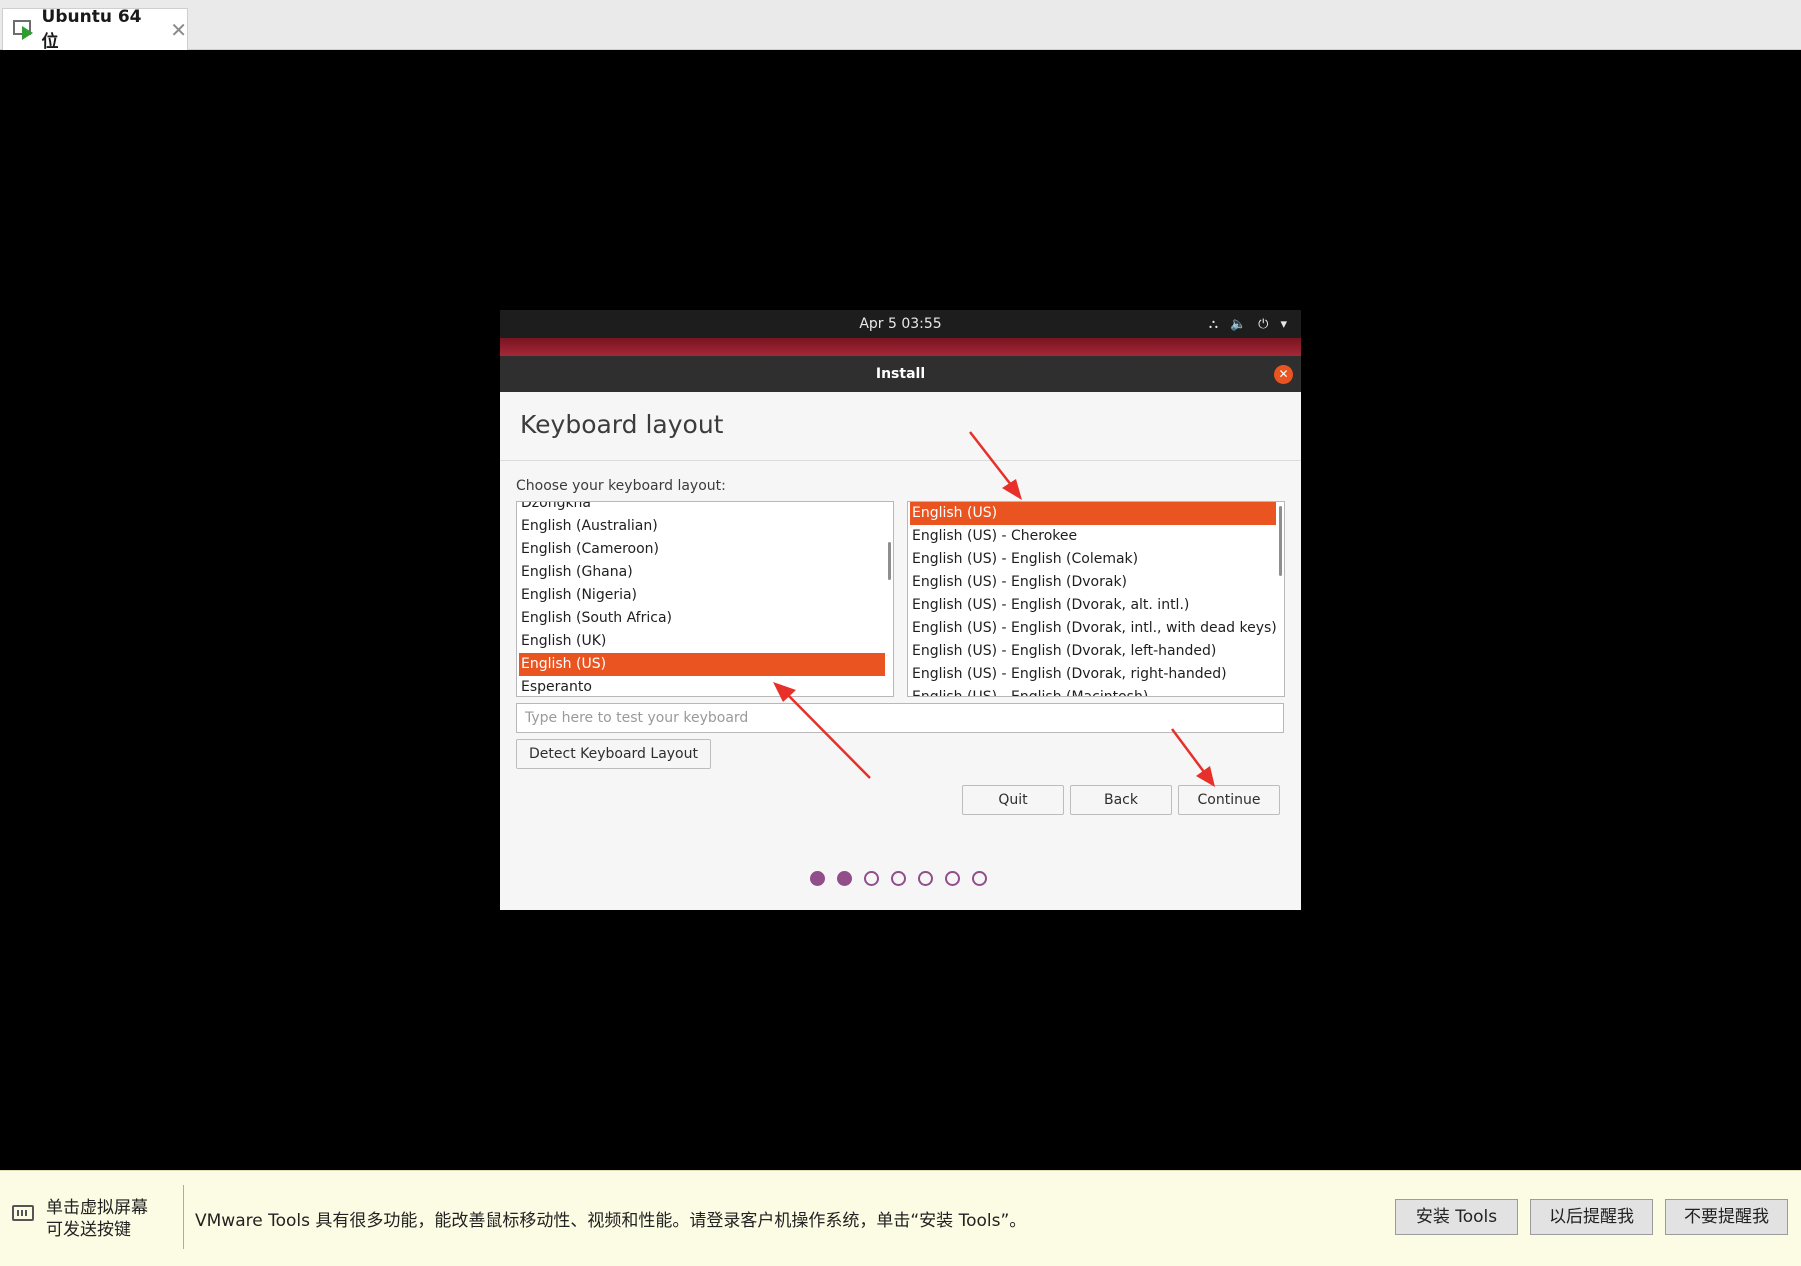 Image resolution: width=1801 pixels, height=1266 pixels. What do you see at coordinates (23, 29) in the screenshot?
I see `vm-running-icon` at bounding box center [23, 29].